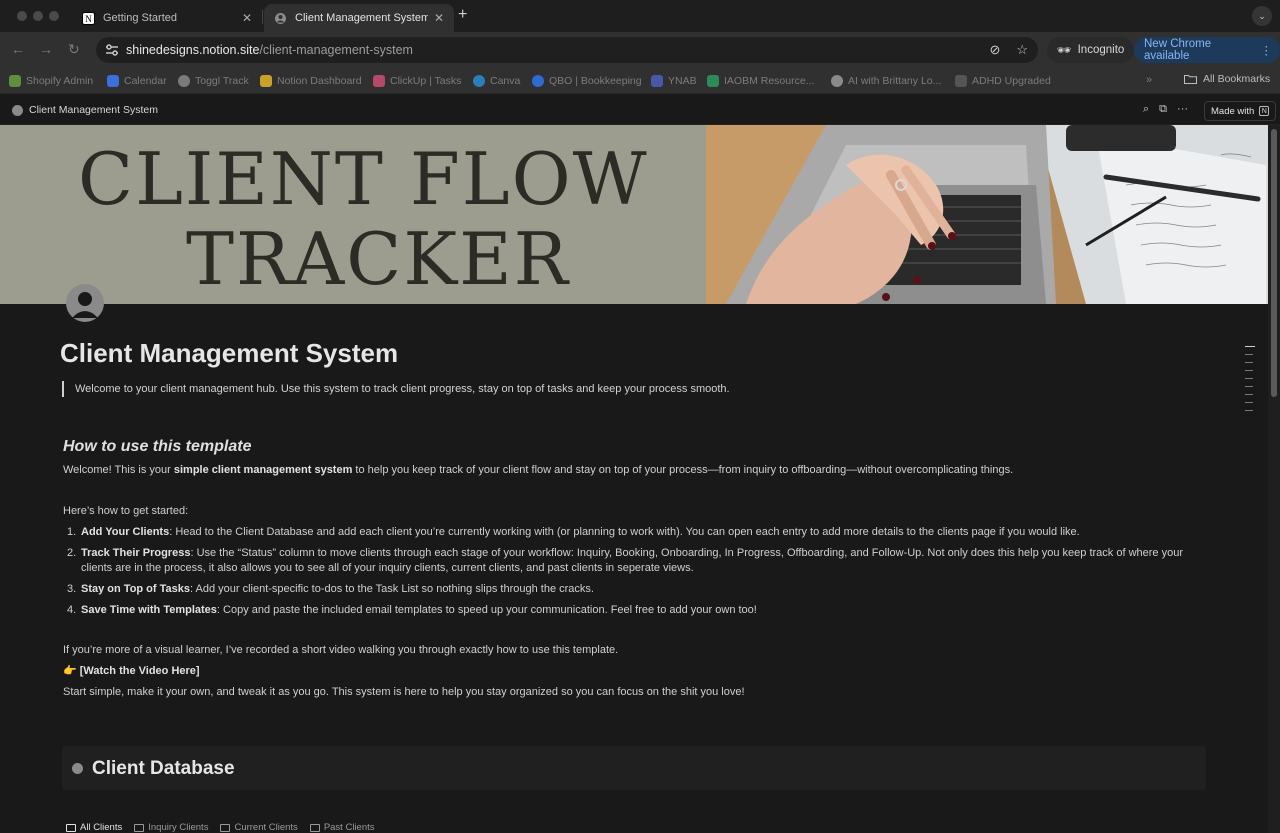 The width and height of the screenshot is (1280, 833). What do you see at coordinates (462, 15) in the screenshot?
I see `new-tab-icon: +` at bounding box center [462, 15].